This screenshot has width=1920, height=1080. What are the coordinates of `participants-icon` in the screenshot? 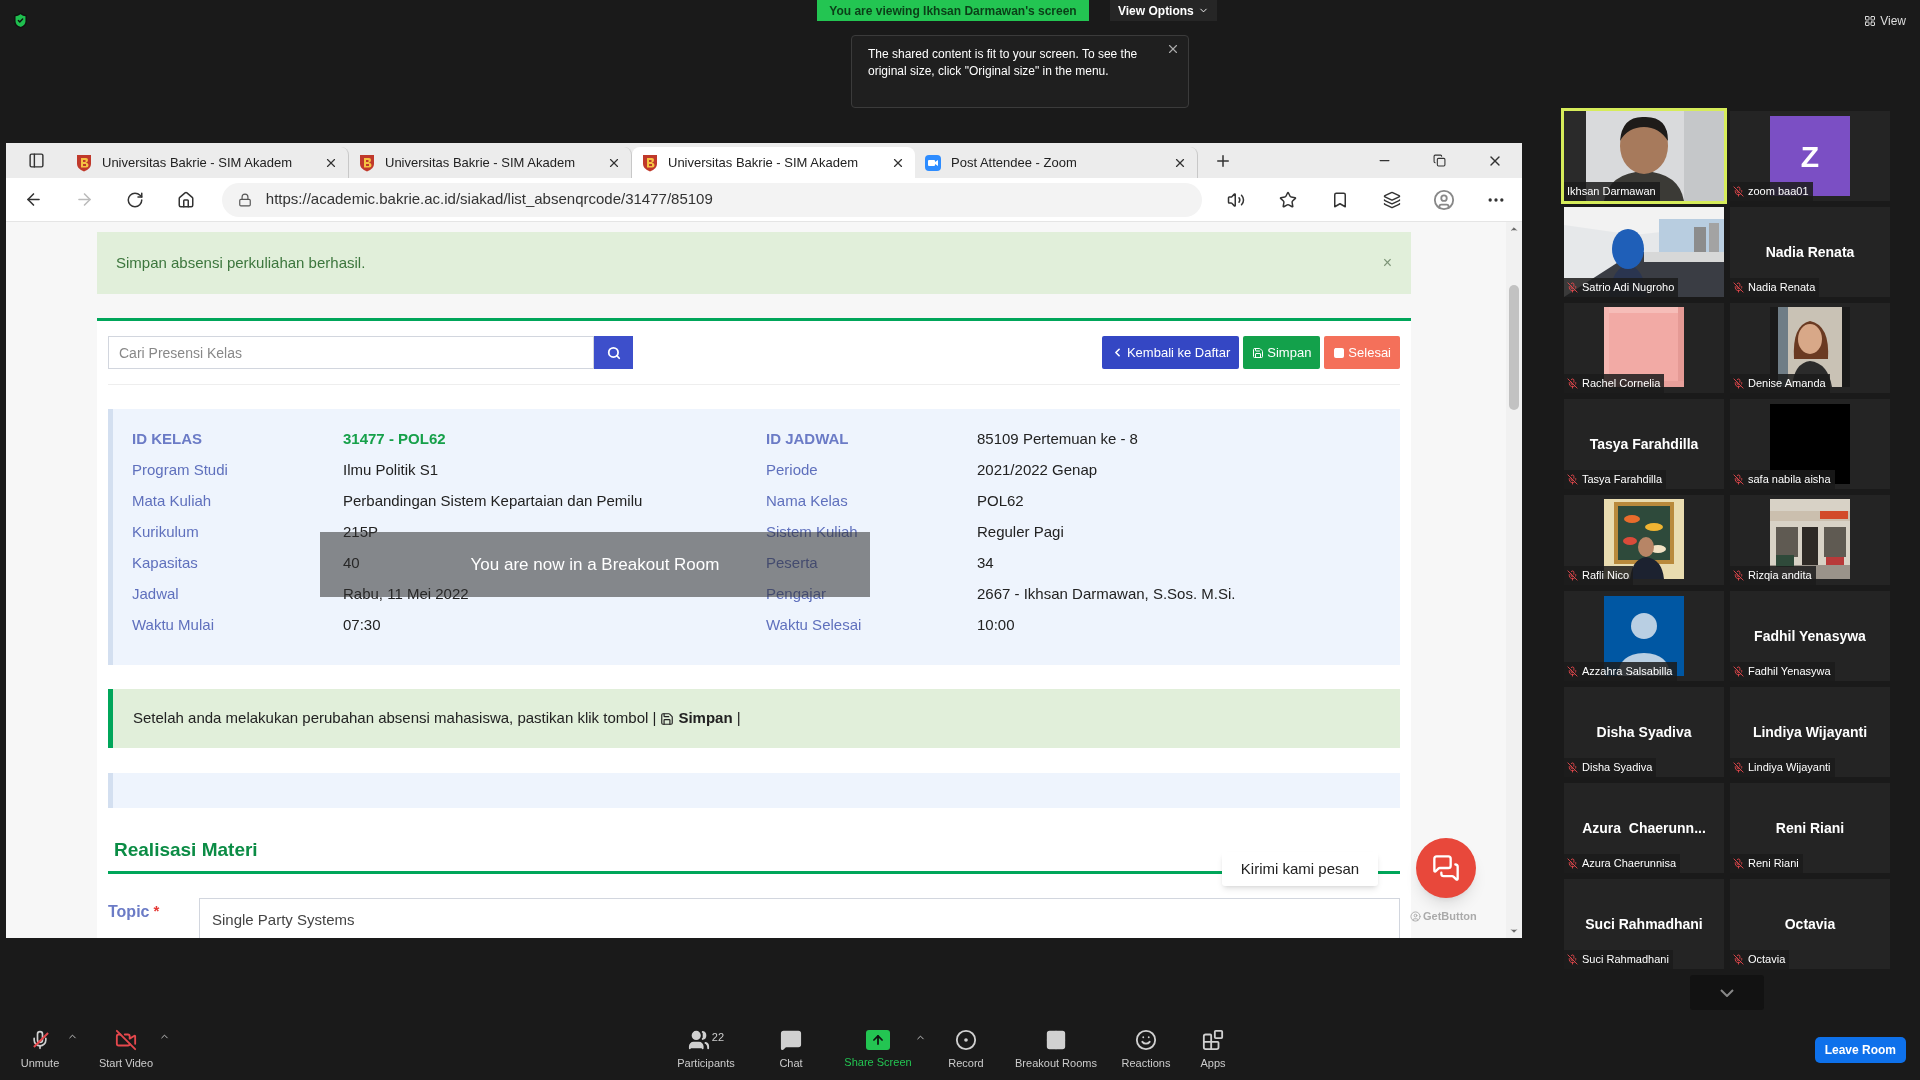 It's located at (698, 1039).